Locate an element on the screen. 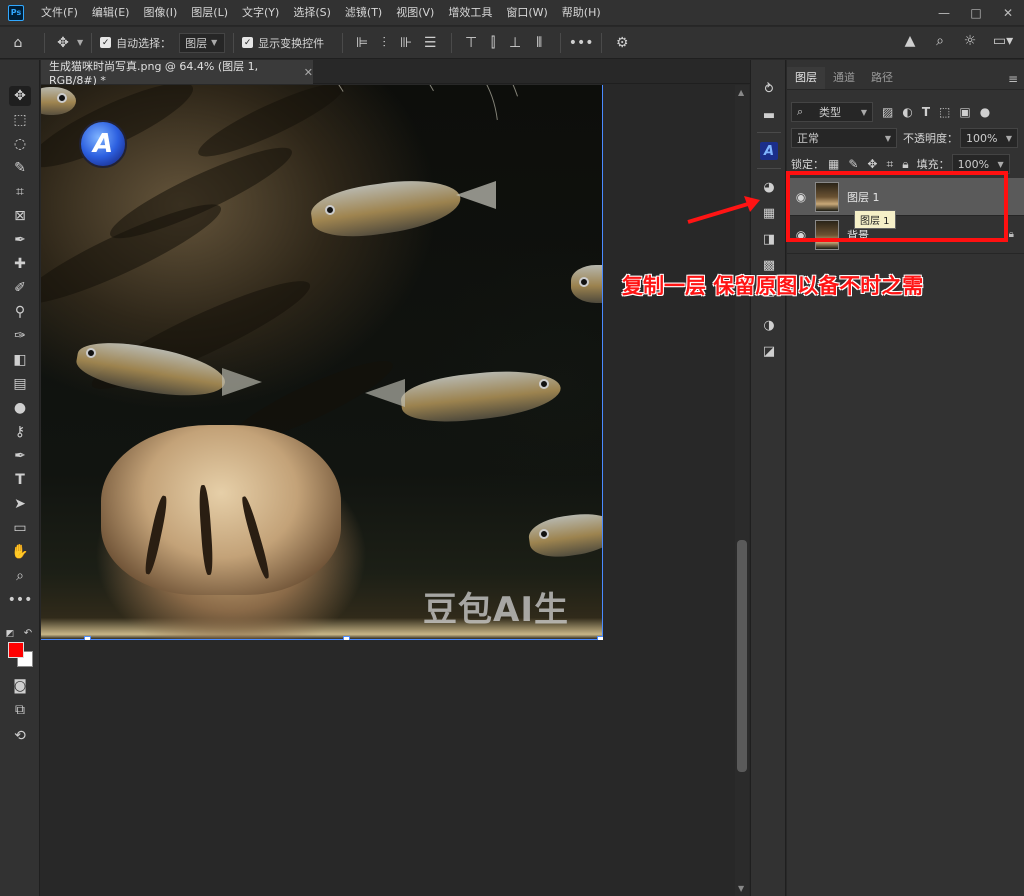 The height and width of the screenshot is (896, 1024). filter-shape-icon: ⬚ is located at coordinates (944, 112).